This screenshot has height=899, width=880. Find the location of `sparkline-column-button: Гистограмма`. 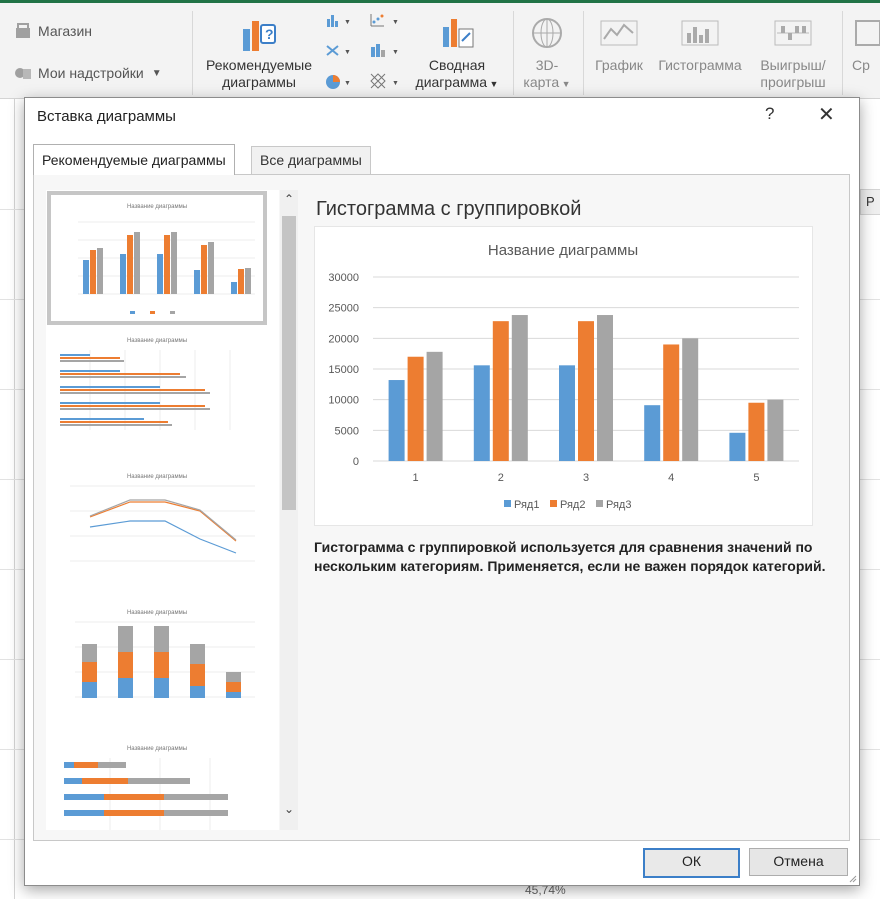

sparkline-column-button: Гистограмма is located at coordinates (700, 44).